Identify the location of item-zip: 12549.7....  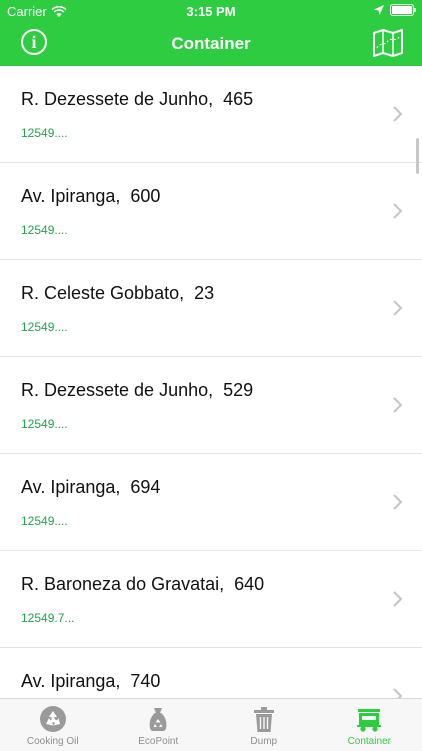
(47, 618).